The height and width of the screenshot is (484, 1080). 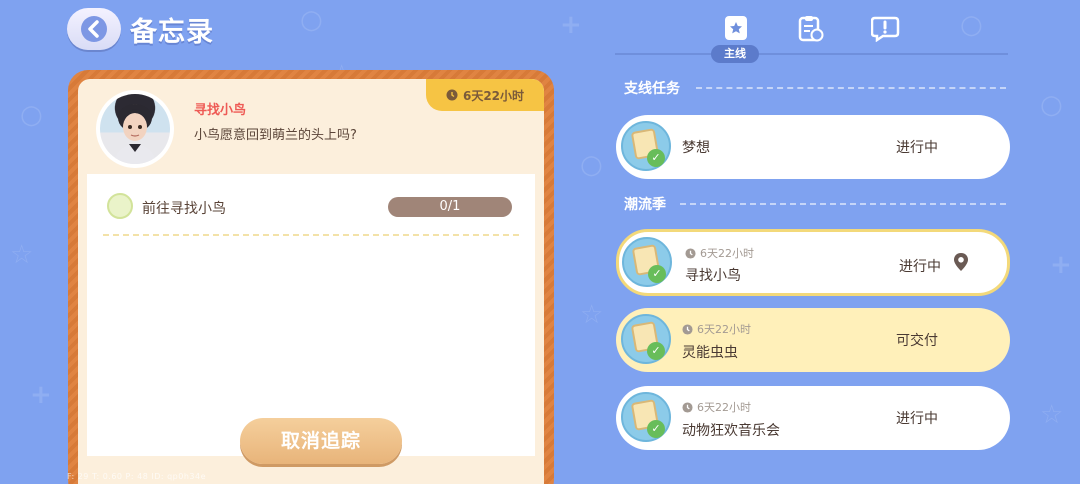 I want to click on tab-main, so click(x=736, y=28).